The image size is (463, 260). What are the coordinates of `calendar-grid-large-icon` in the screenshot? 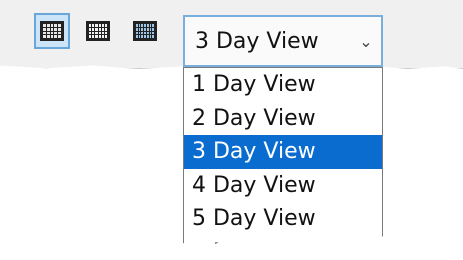 It's located at (145, 31).